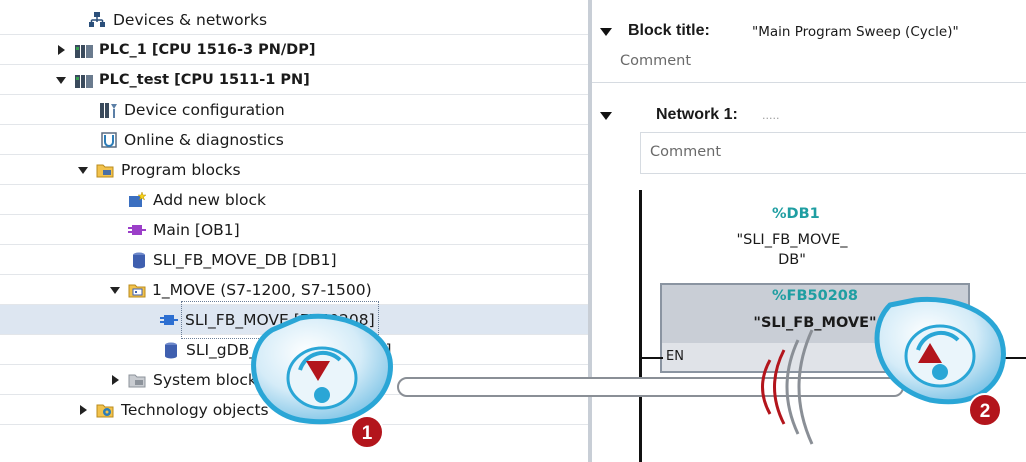 The width and height of the screenshot is (1026, 462). Describe the element at coordinates (294, 200) in the screenshot. I see `tree-item-add-new-block: Add new block` at that location.